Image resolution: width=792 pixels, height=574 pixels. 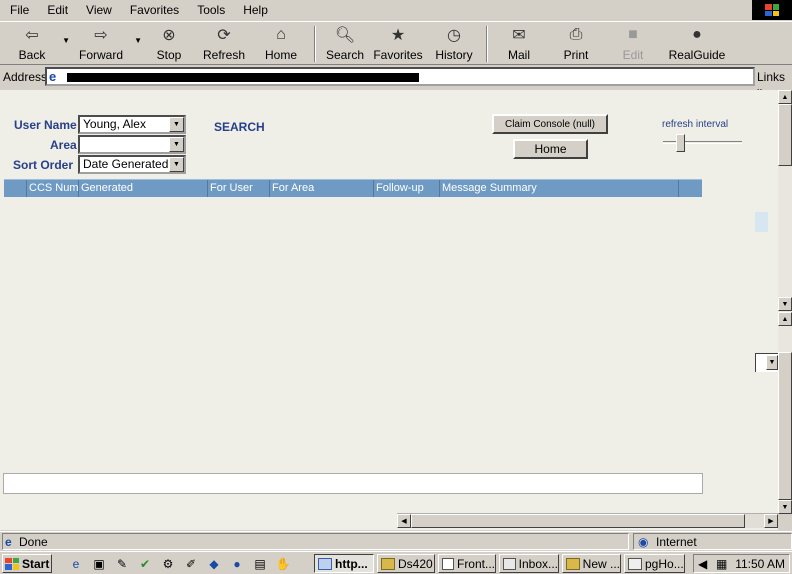 What do you see at coordinates (239, 188) in the screenshot?
I see `grid-col-for-user: For User` at bounding box center [239, 188].